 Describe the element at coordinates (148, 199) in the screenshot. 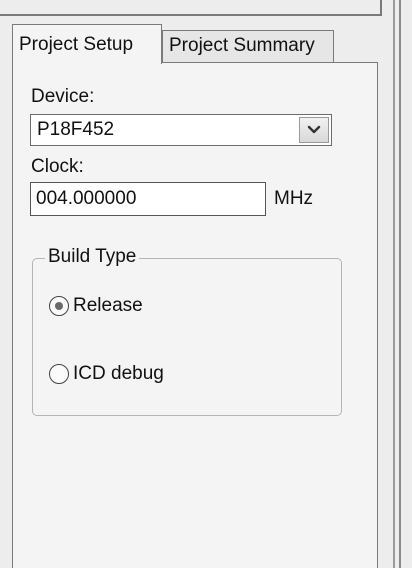

I see `clock-input: 004.000000` at that location.